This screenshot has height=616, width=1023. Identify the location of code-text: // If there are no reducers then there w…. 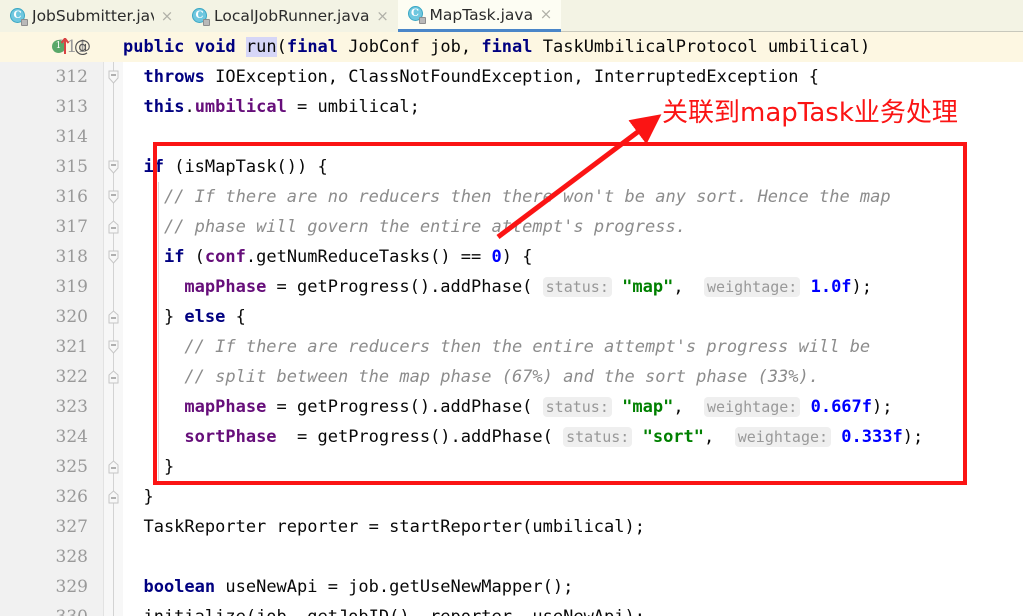
(527, 197).